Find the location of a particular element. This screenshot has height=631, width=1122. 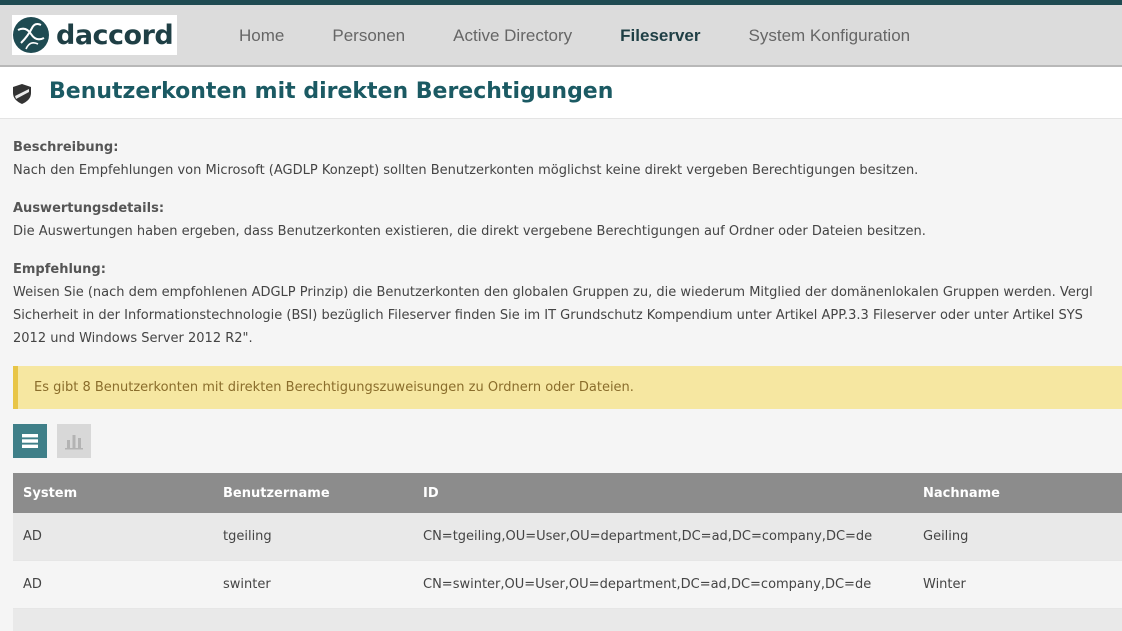

chart-view-button is located at coordinates (74, 441).